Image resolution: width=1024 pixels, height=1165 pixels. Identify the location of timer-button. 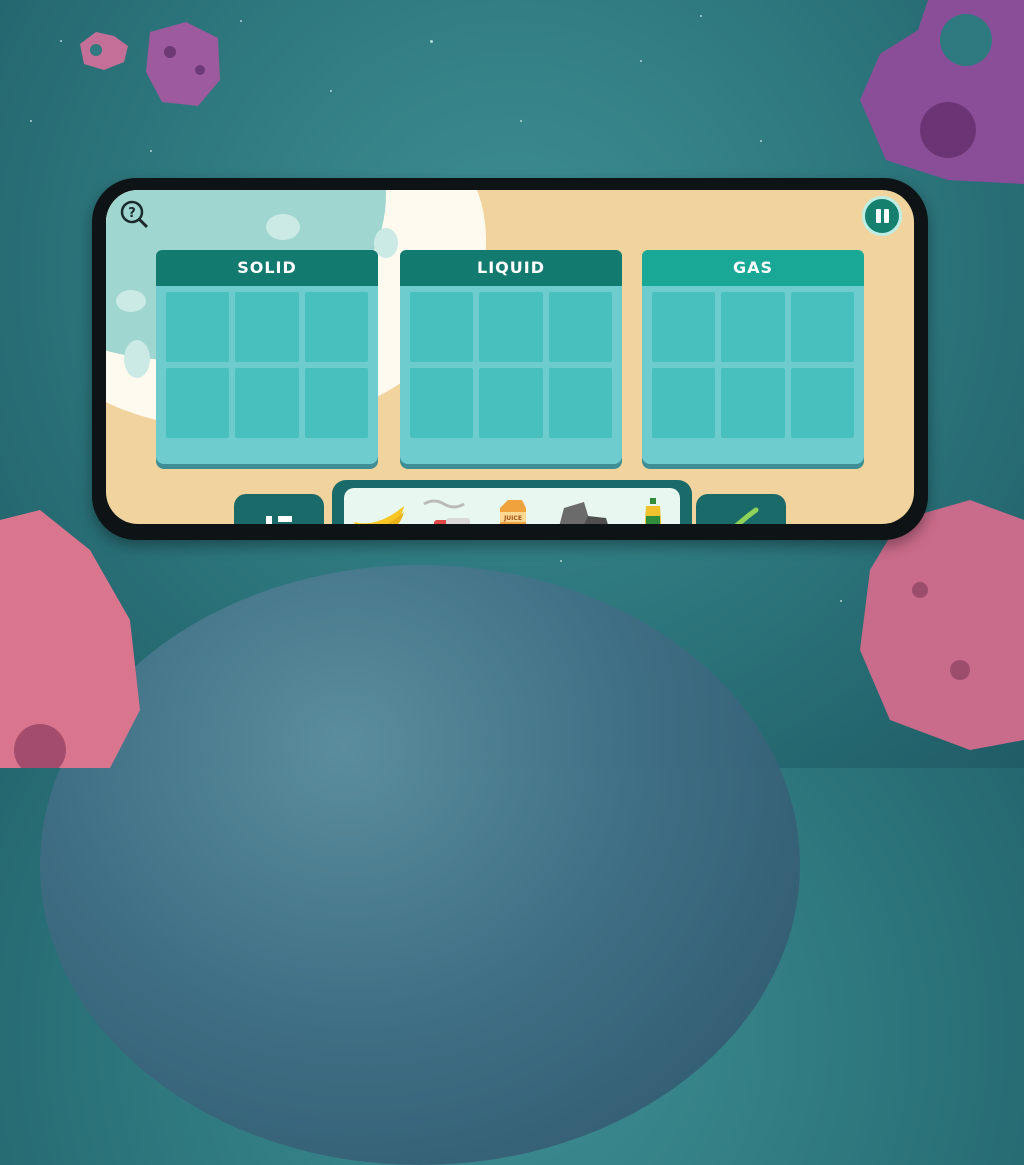
(279, 509).